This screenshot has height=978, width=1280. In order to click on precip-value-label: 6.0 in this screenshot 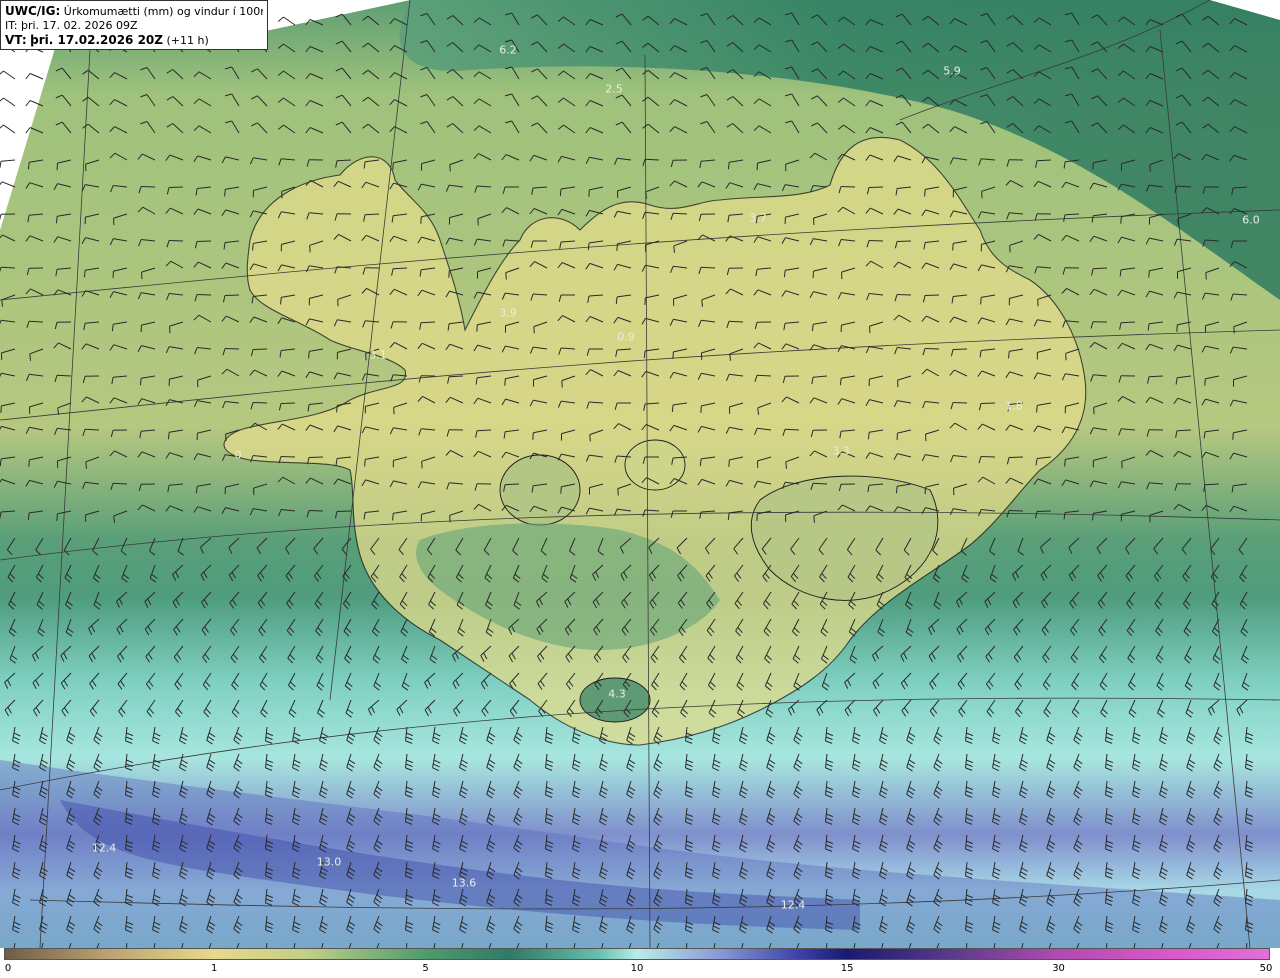, I will do `click(1251, 220)`.